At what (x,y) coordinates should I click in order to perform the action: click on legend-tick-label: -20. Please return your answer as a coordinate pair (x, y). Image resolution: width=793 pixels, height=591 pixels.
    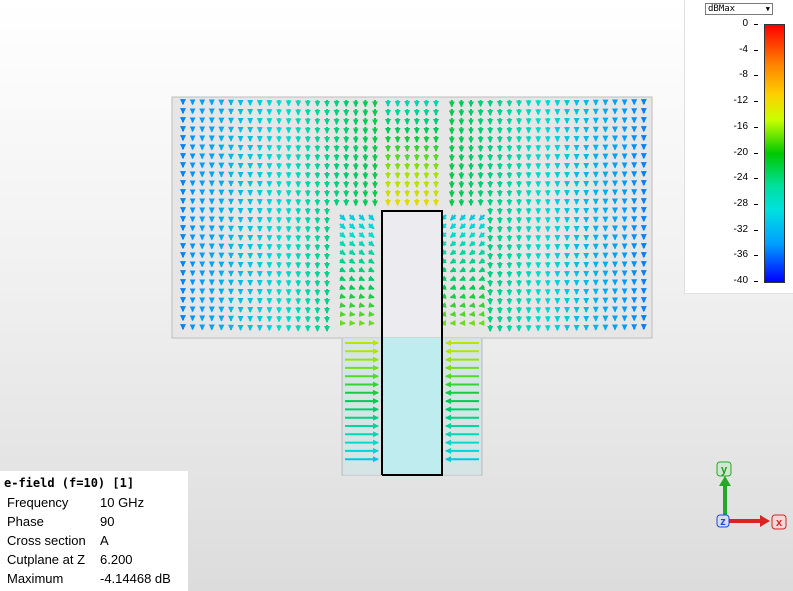
    Looking at the image, I should click on (740, 152).